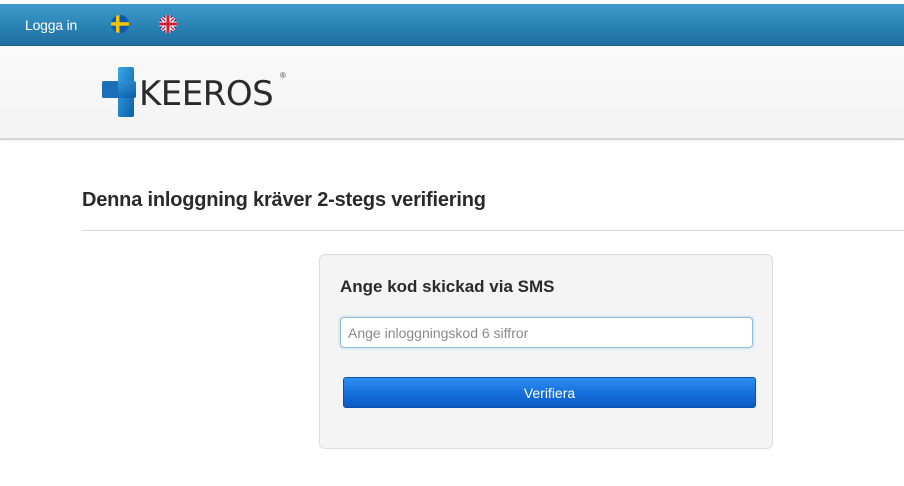 Image resolution: width=904 pixels, height=486 pixels. Describe the element at coordinates (546, 332) in the screenshot. I see `verification-code-input` at that location.